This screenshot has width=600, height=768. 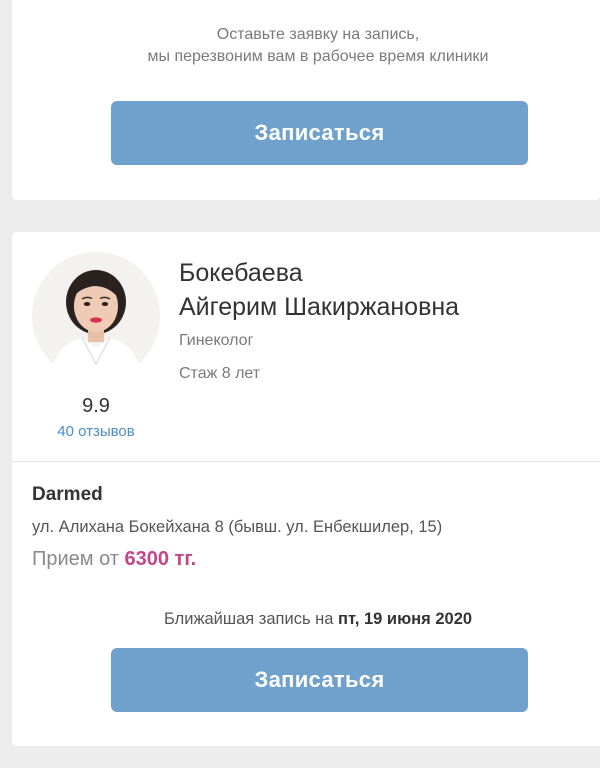 What do you see at coordinates (319, 307) in the screenshot?
I see `doctor-first-middle-name: Айгерим Шакиржановна` at bounding box center [319, 307].